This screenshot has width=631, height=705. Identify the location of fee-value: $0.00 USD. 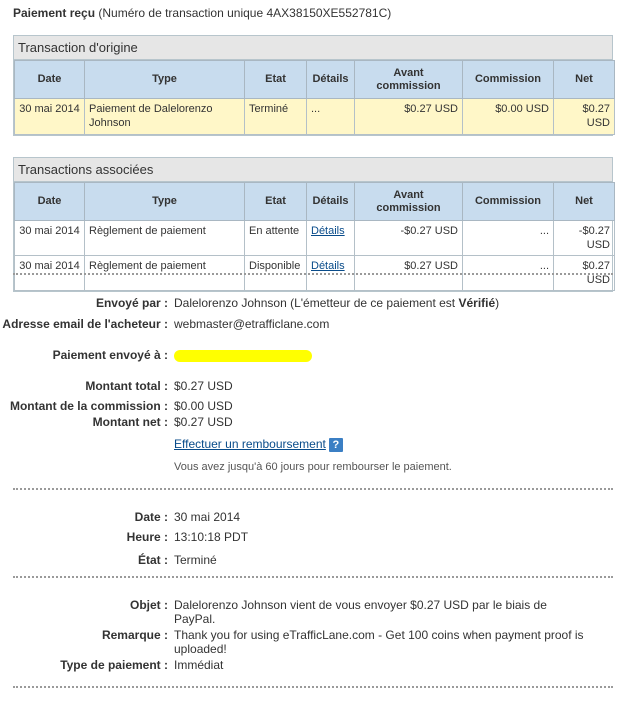
(203, 406).